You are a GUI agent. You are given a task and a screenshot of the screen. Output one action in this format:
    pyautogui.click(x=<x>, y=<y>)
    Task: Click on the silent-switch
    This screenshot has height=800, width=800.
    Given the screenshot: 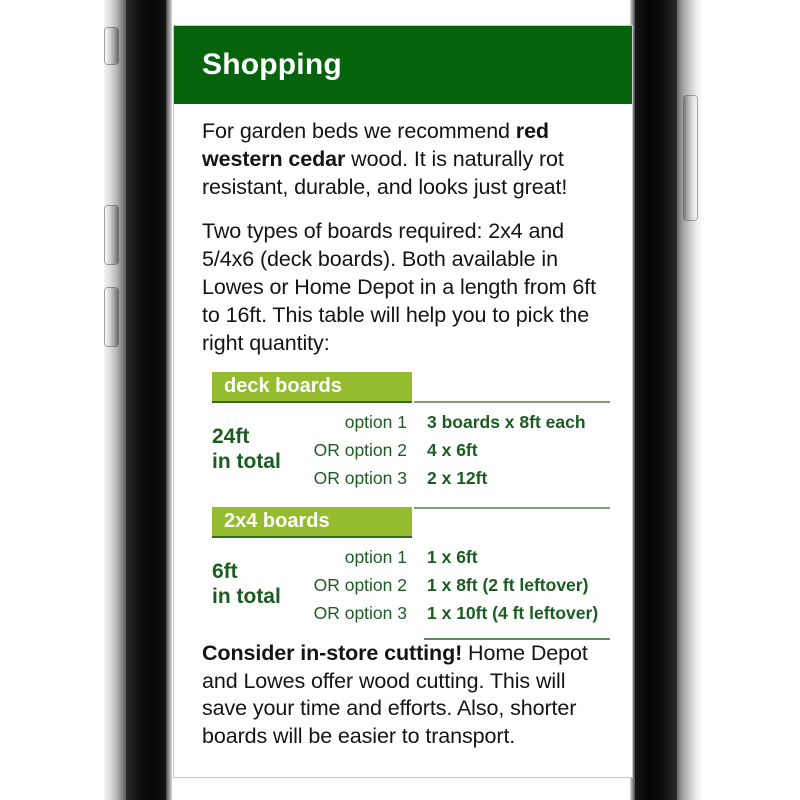 What is the action you would take?
    pyautogui.click(x=111, y=46)
    